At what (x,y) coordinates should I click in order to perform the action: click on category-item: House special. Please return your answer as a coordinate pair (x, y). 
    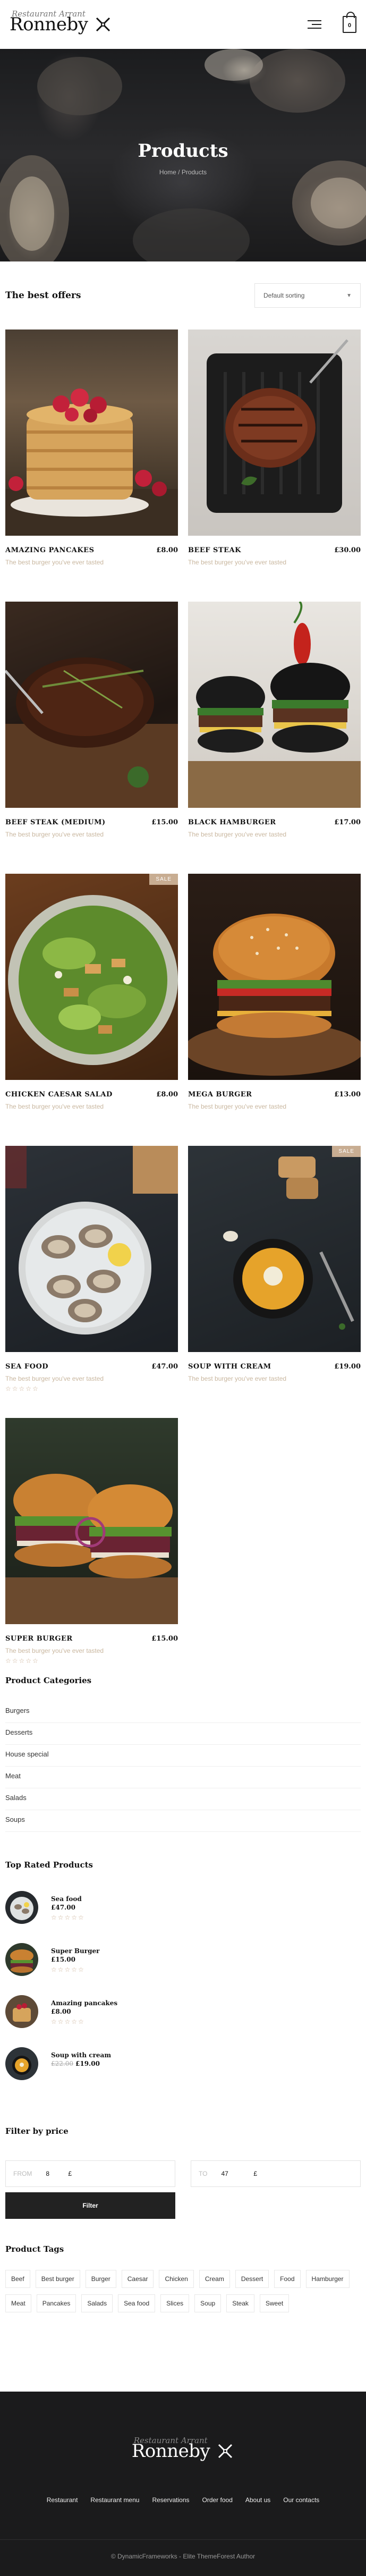
    Looking at the image, I should click on (183, 1756).